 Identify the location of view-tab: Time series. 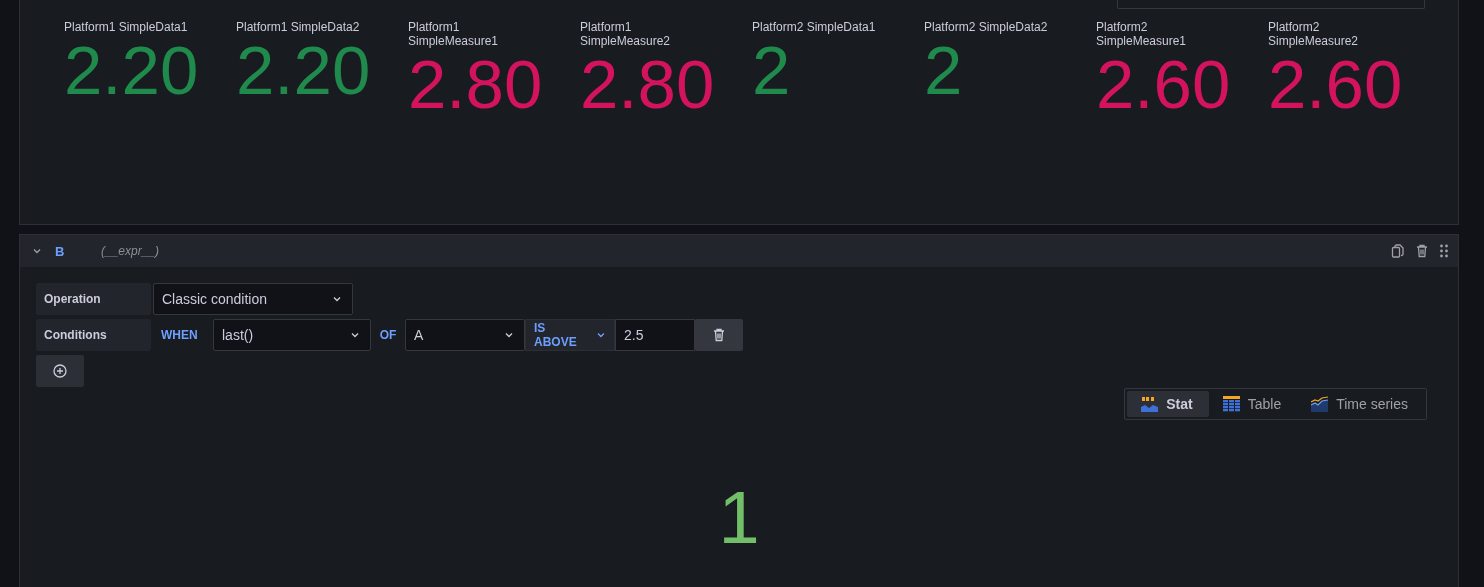
(1360, 404).